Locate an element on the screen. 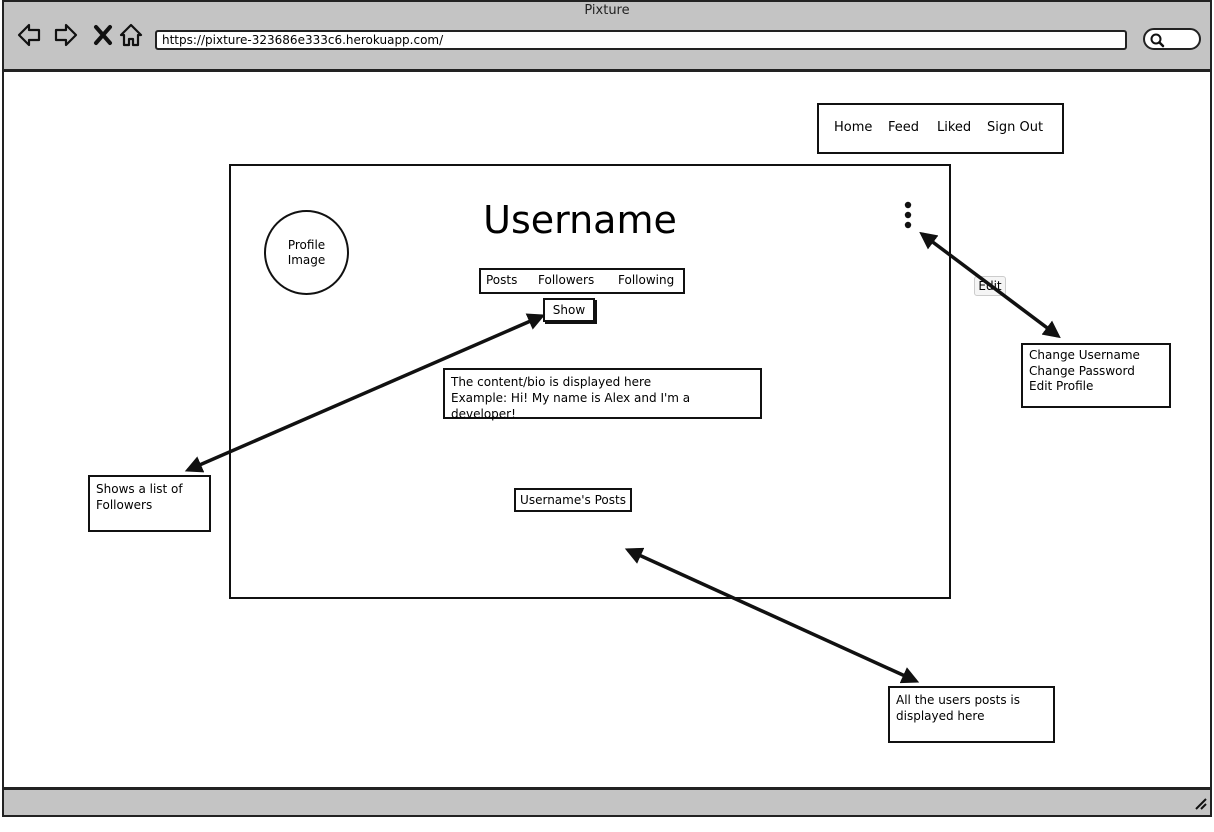  profile-image-label: Profile Image is located at coordinates (306, 252).